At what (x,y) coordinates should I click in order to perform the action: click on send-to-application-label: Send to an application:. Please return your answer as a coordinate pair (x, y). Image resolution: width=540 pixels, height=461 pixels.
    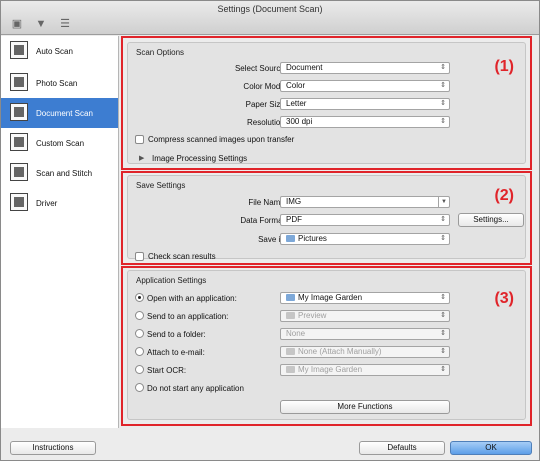
    Looking at the image, I should click on (188, 316).